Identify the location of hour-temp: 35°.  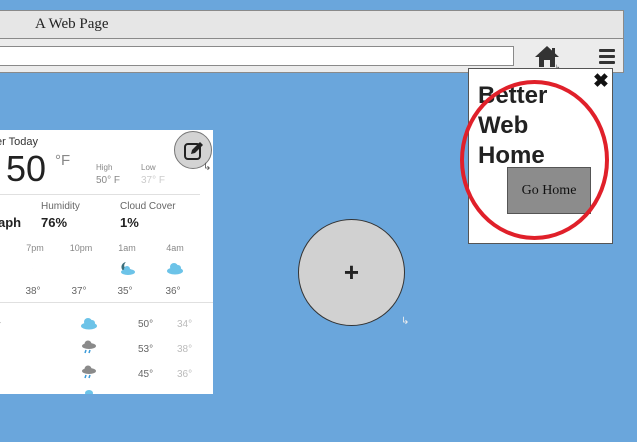
(125, 291).